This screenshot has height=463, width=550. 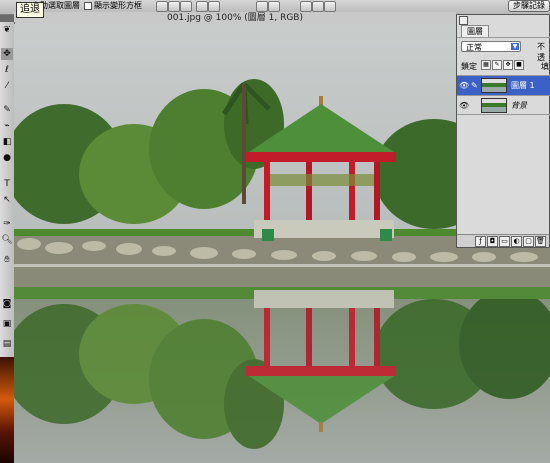 What do you see at coordinates (508, 65) in the screenshot?
I see `lock-position-icon: ✥` at bounding box center [508, 65].